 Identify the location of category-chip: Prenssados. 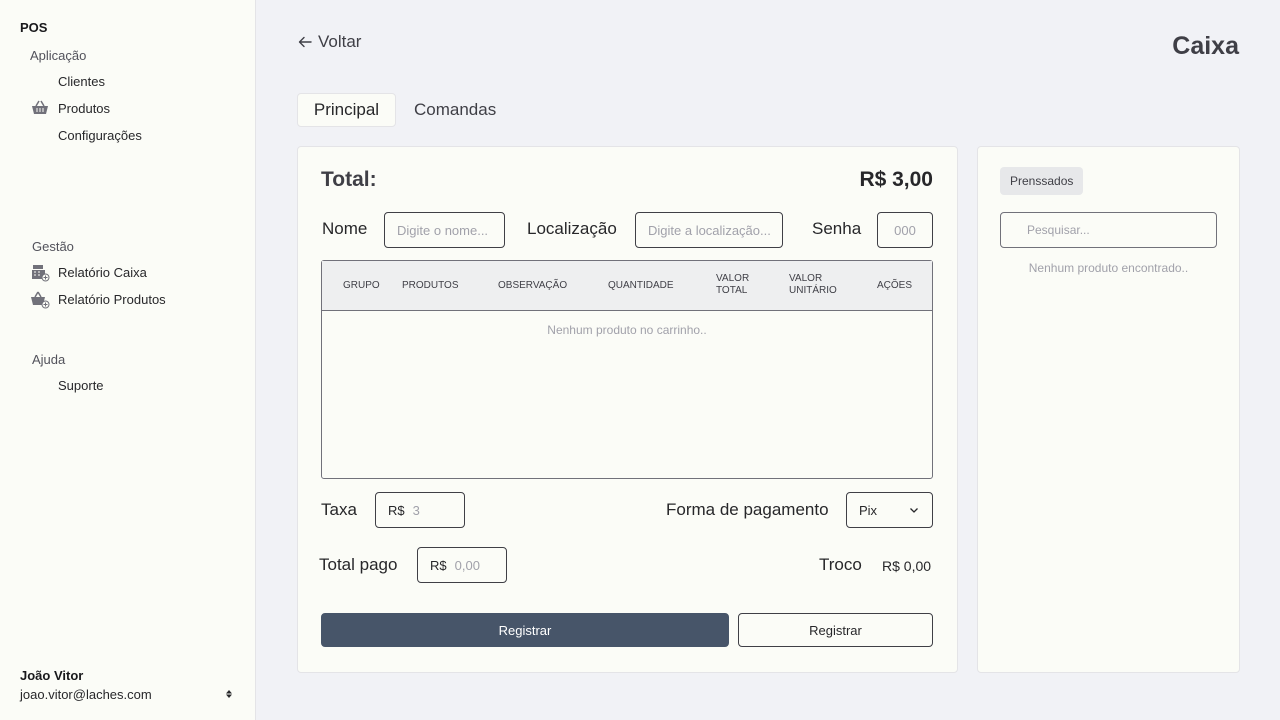
(1042, 181).